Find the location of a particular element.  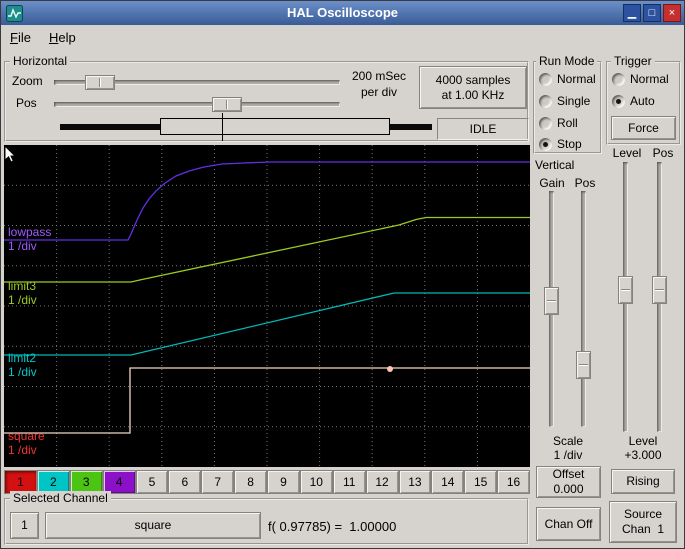

horizontal-pos-slider-track is located at coordinates (197, 104).